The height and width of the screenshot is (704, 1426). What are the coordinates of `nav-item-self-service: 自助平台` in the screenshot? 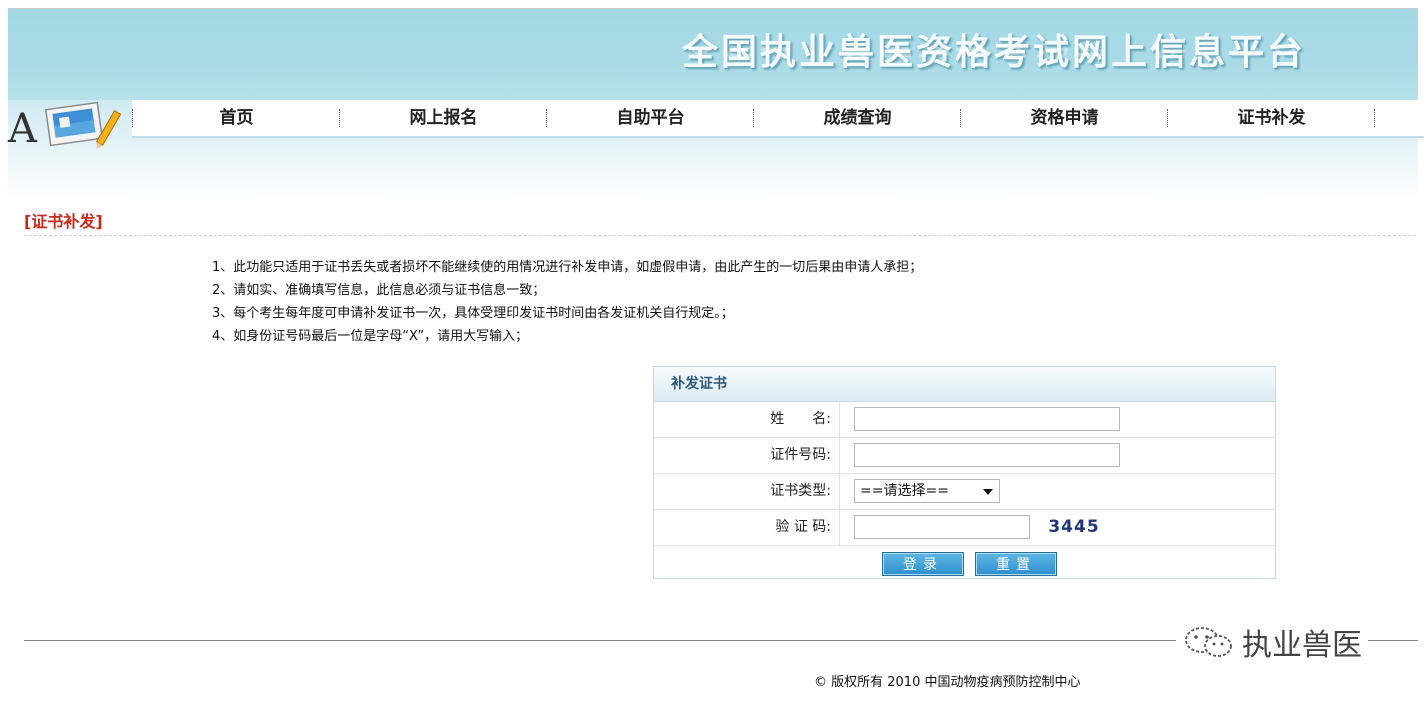 It's located at (650, 118).